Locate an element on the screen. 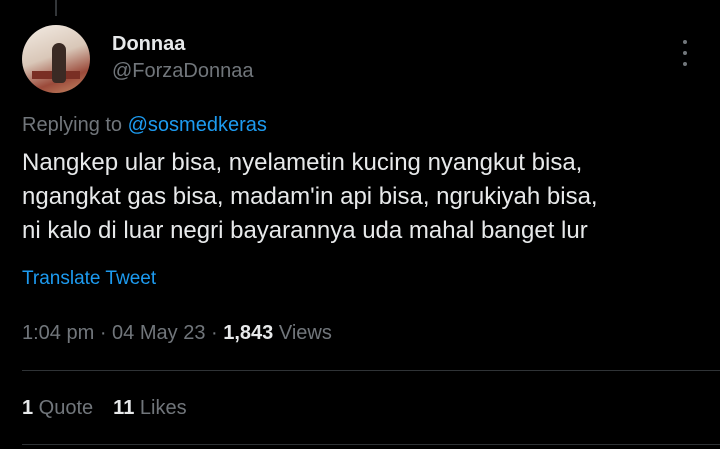 The image size is (720, 449). views-label: Views is located at coordinates (302, 333).